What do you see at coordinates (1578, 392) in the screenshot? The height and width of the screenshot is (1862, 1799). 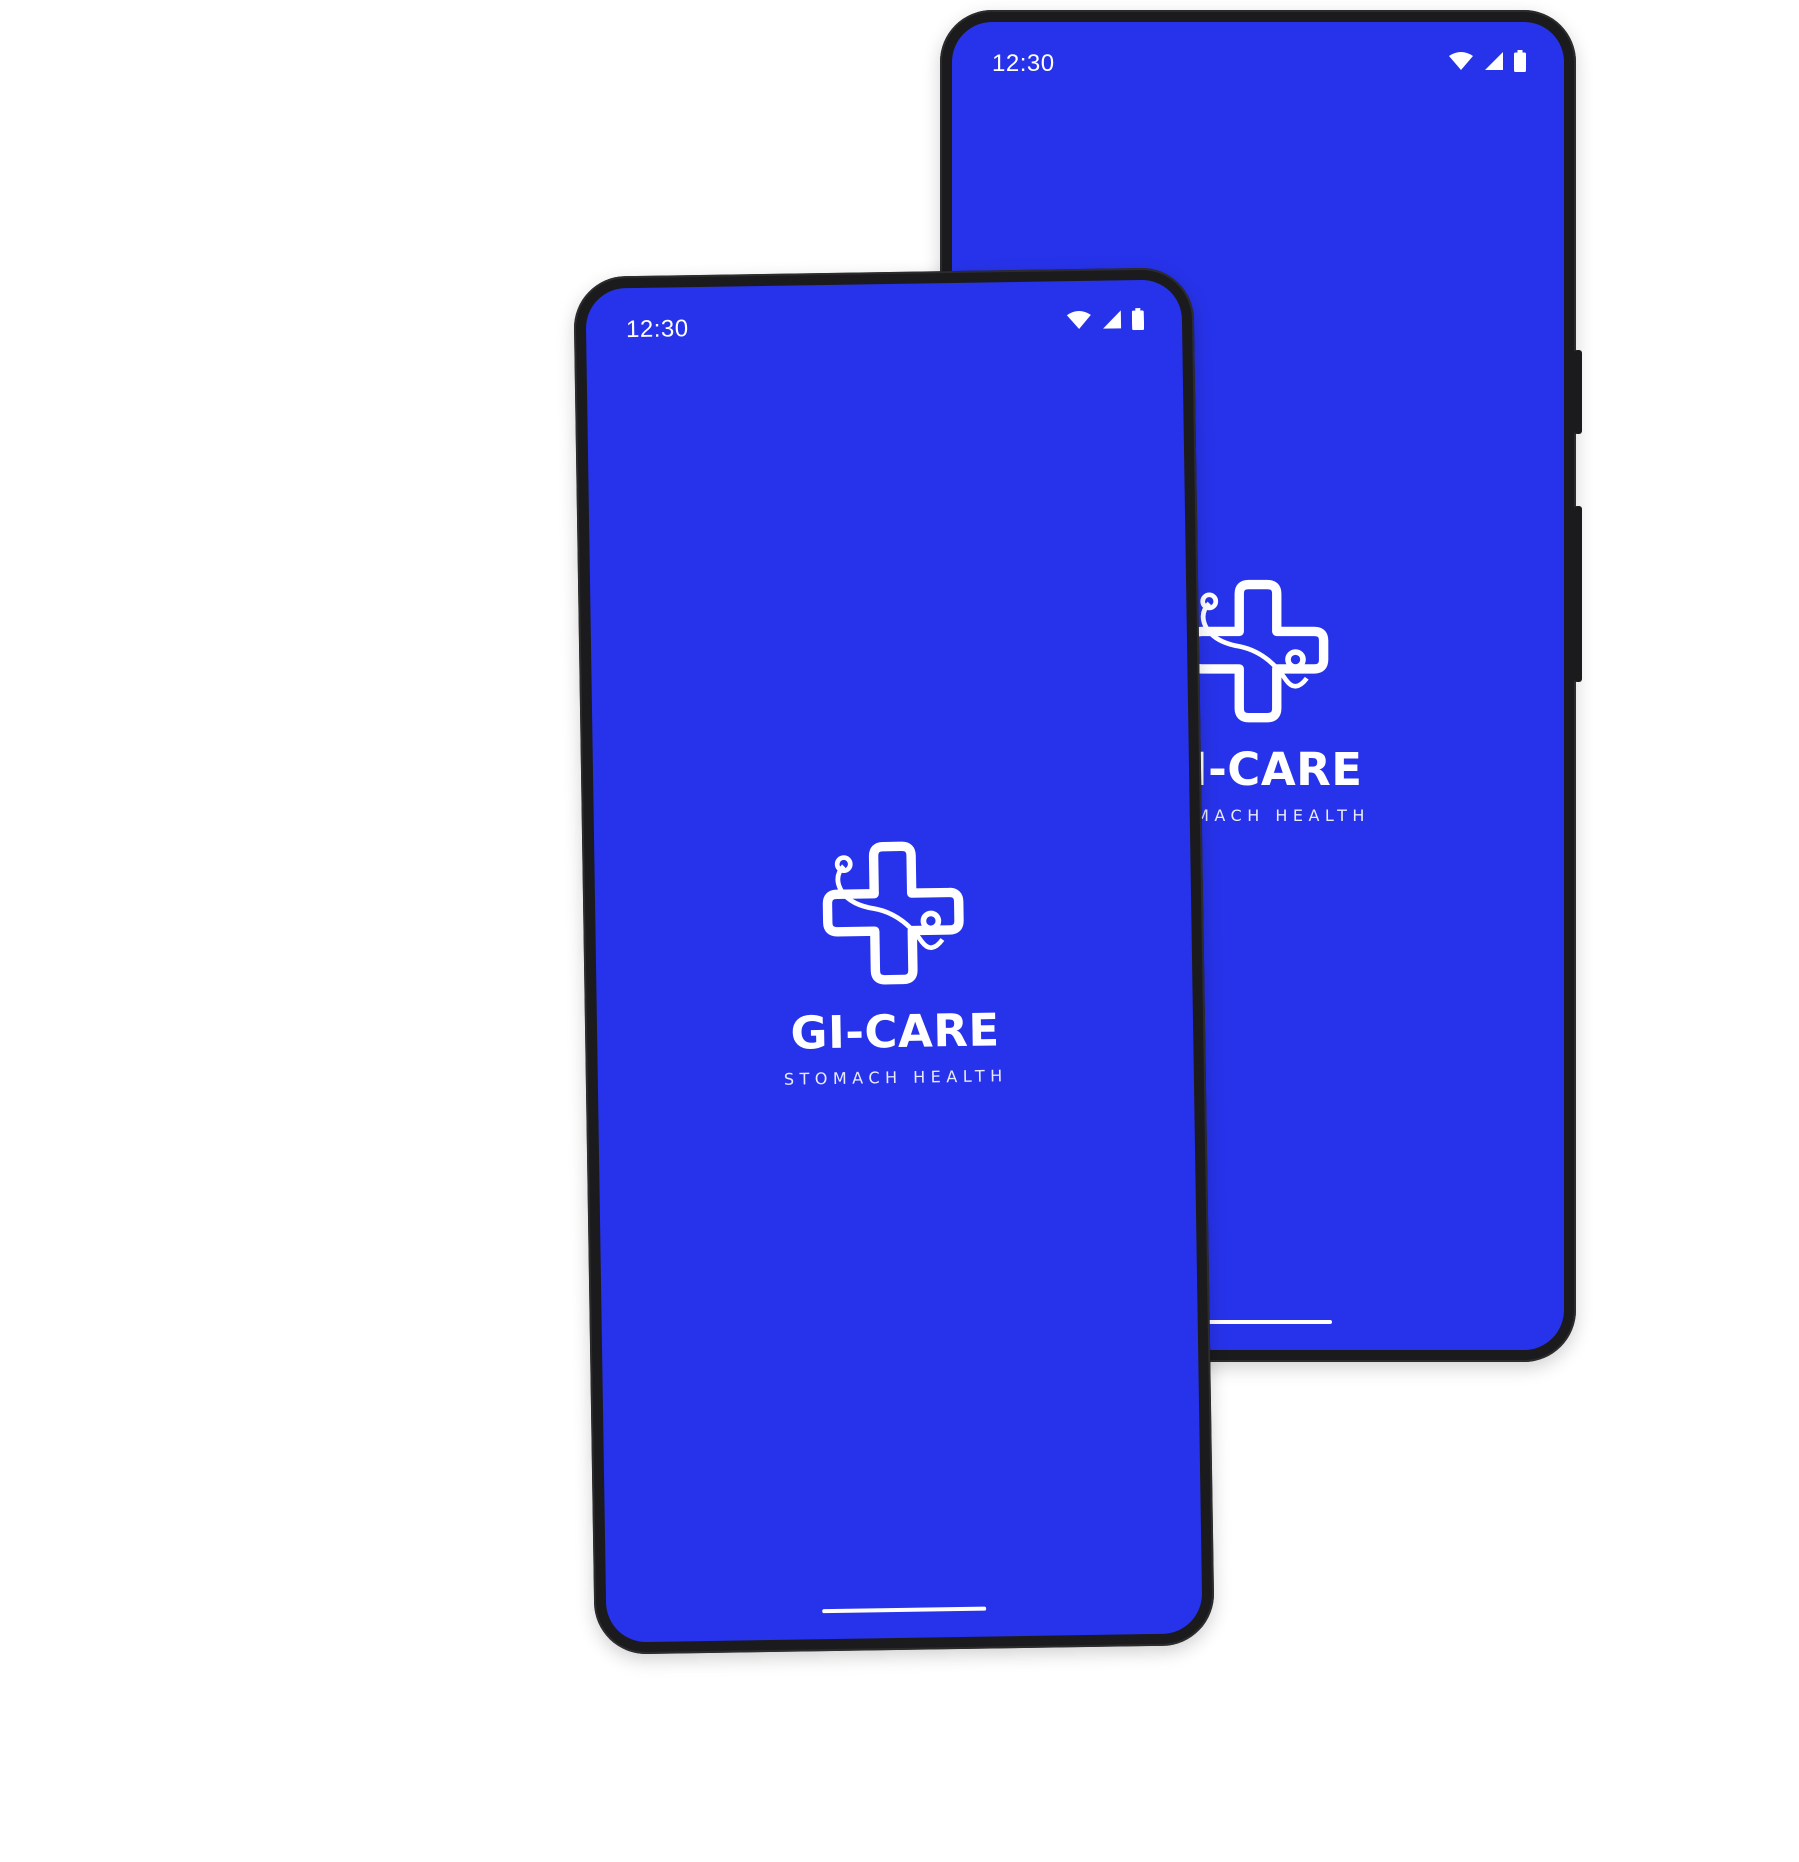 I see `back-phone-power-button` at bounding box center [1578, 392].